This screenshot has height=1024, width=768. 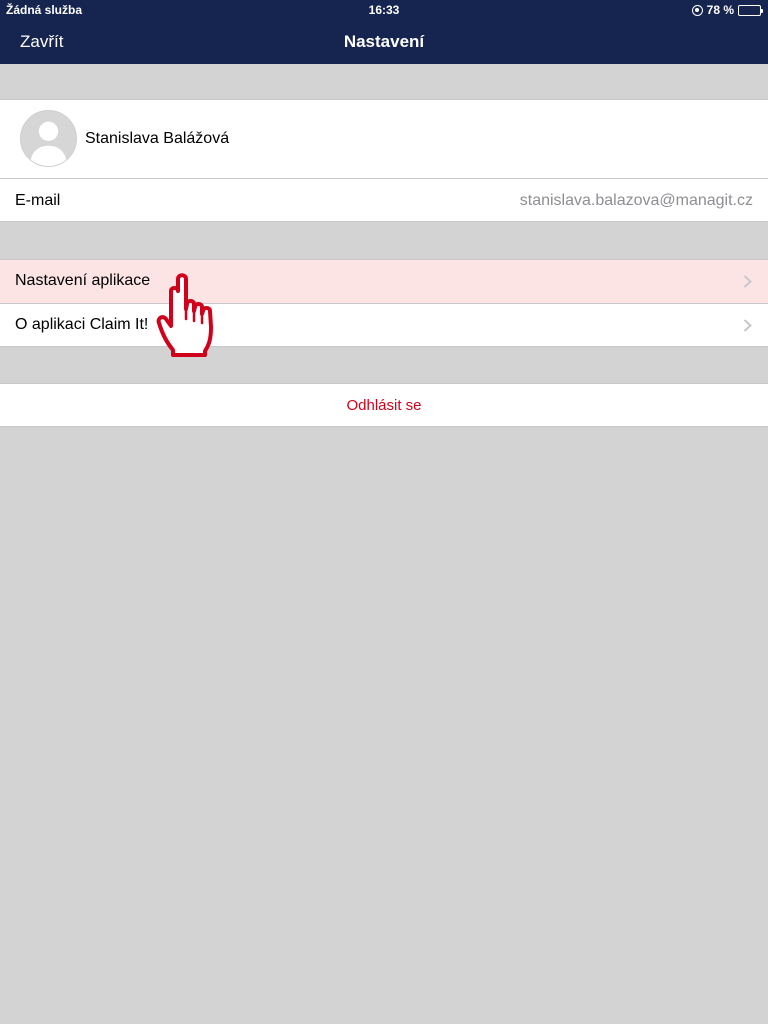 I want to click on nav-bar: Zavřít Nastavení, so click(x=384, y=42).